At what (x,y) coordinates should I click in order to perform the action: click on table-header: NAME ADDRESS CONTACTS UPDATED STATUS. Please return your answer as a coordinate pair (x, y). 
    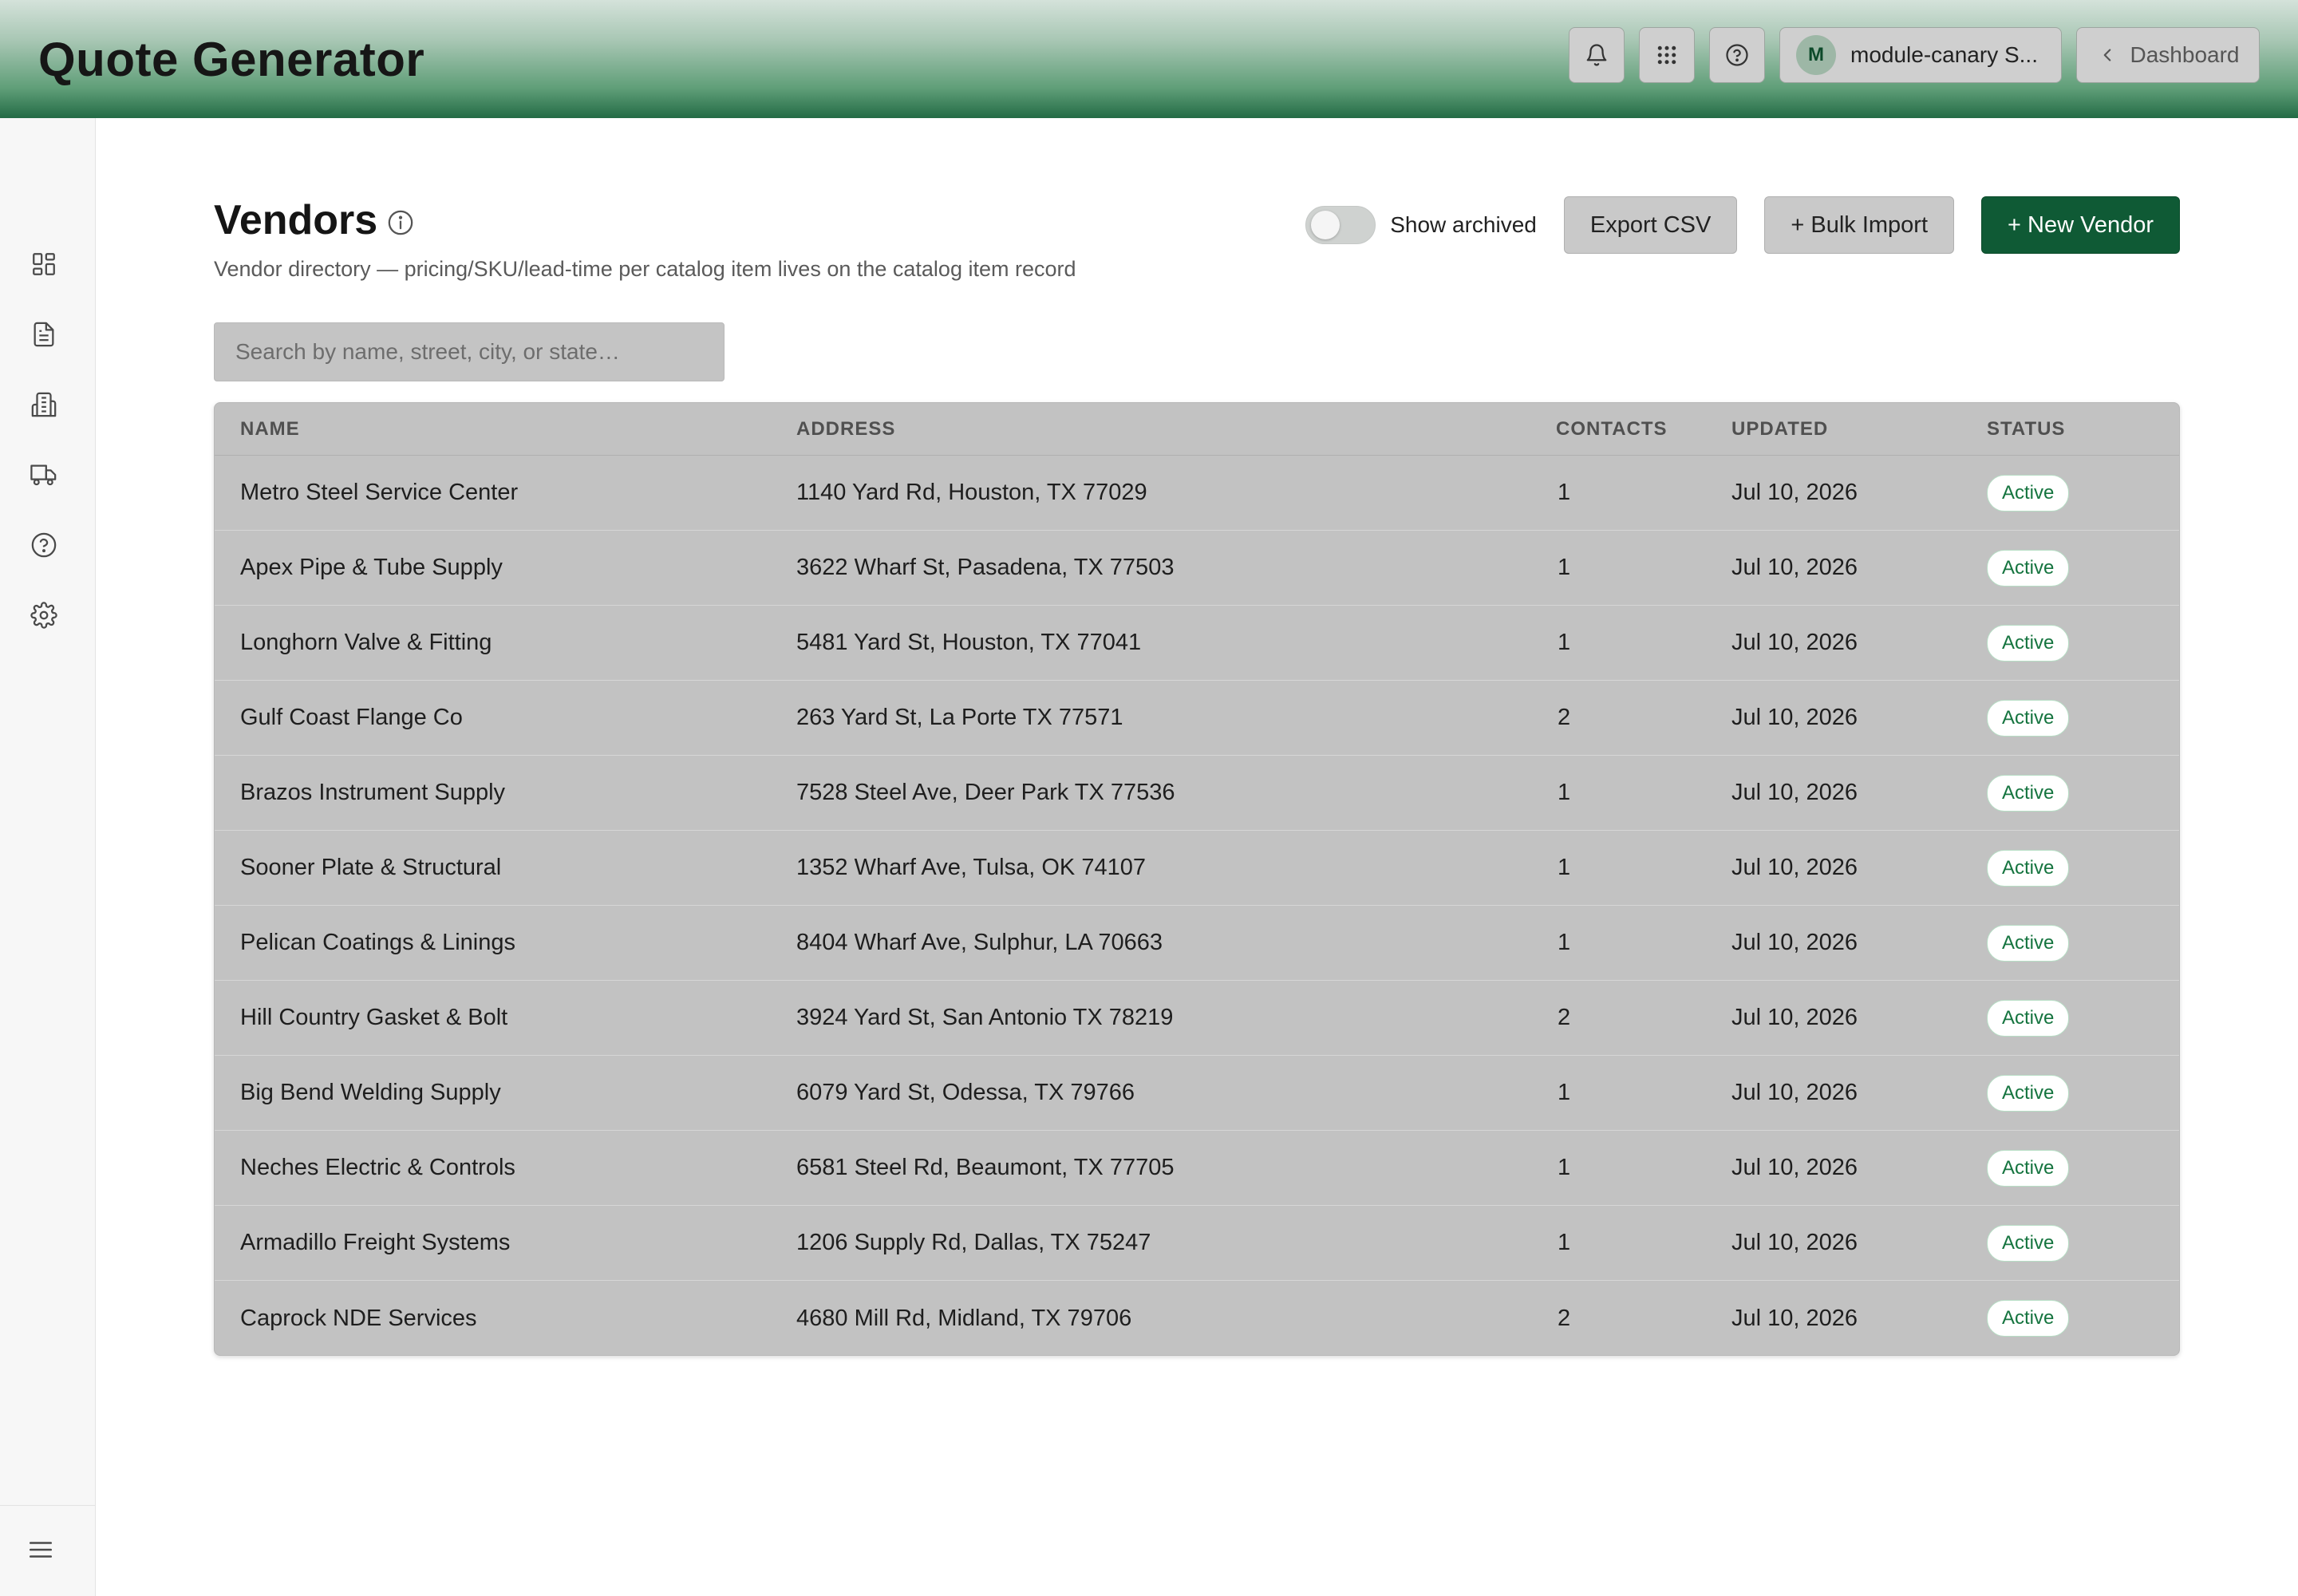
    Looking at the image, I should click on (1197, 429).